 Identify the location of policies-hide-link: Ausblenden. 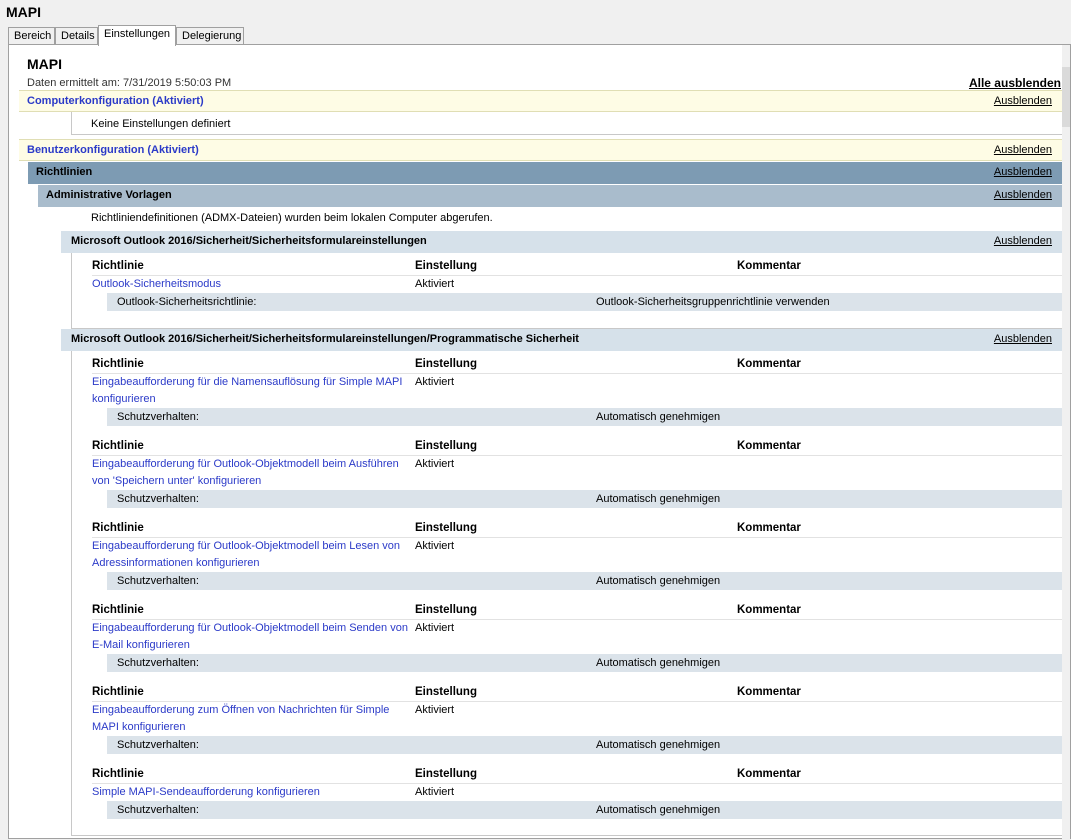
(1023, 172).